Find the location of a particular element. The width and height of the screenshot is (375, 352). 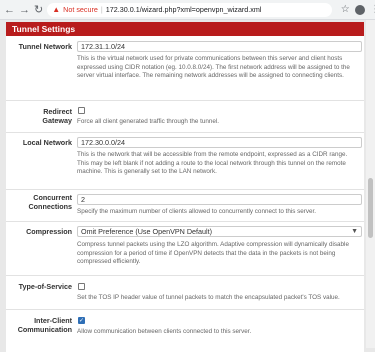

scrollbar-thumb is located at coordinates (370, 208).